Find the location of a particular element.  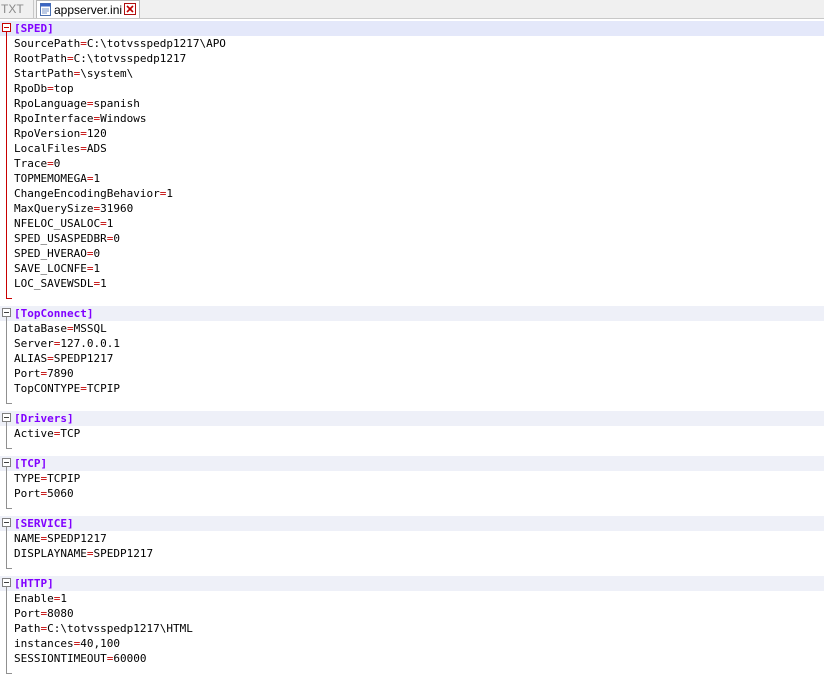

ini-entry-line: NAME=SPEDP1217 is located at coordinates (412, 538).